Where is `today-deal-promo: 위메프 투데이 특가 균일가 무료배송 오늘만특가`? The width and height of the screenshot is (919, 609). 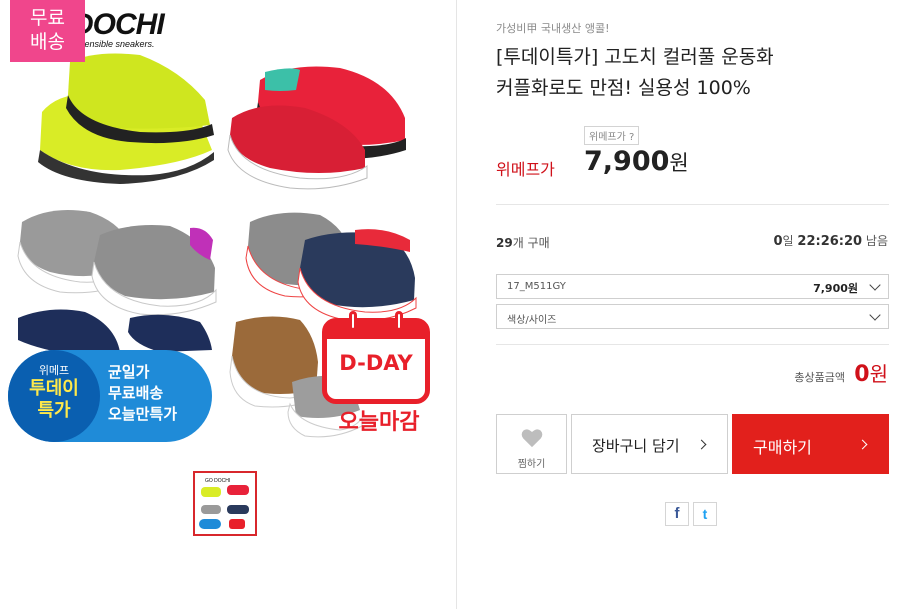
today-deal-promo: 위메프 투데이 특가 균일가 무료배송 오늘만특가 is located at coordinates (110, 396).